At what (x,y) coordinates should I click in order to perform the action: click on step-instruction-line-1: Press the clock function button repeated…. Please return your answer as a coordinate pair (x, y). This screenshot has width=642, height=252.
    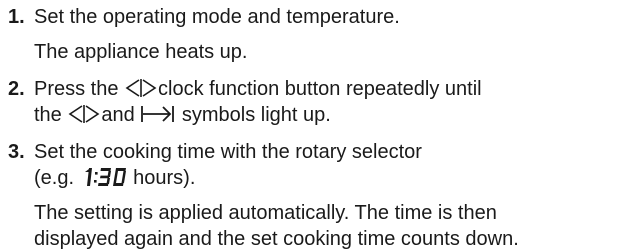
    Looking at the image, I should click on (338, 89).